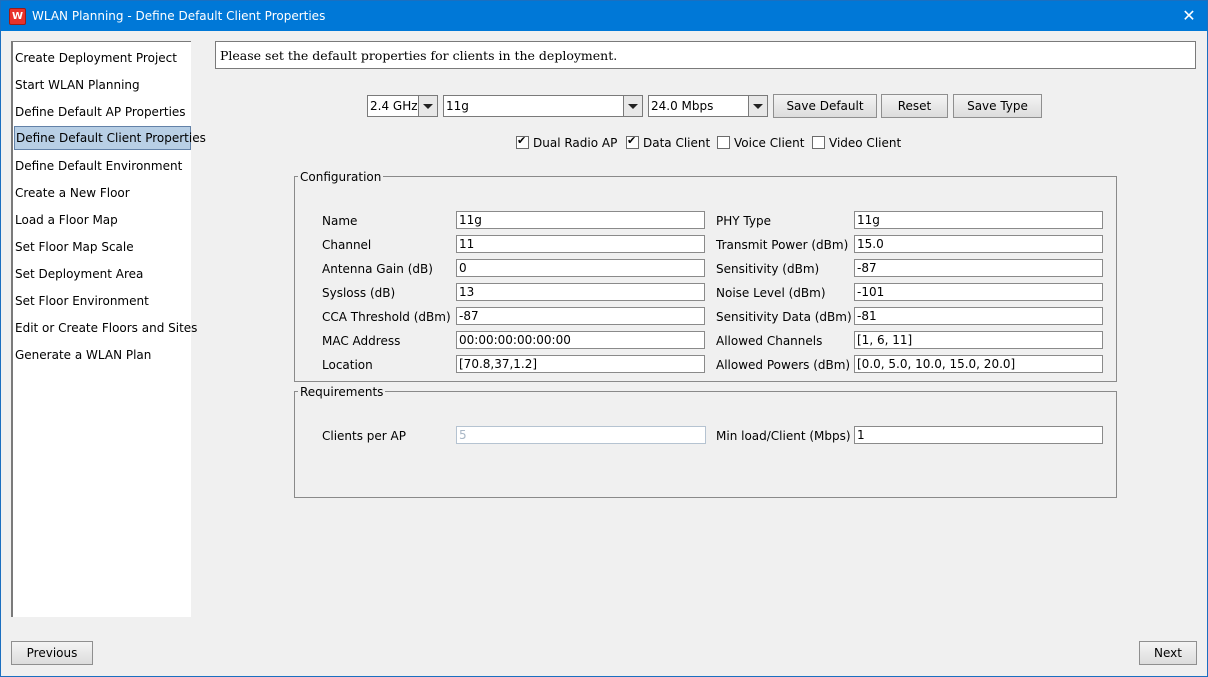  Describe the element at coordinates (978, 292) in the screenshot. I see `noise-level-field: -101` at that location.